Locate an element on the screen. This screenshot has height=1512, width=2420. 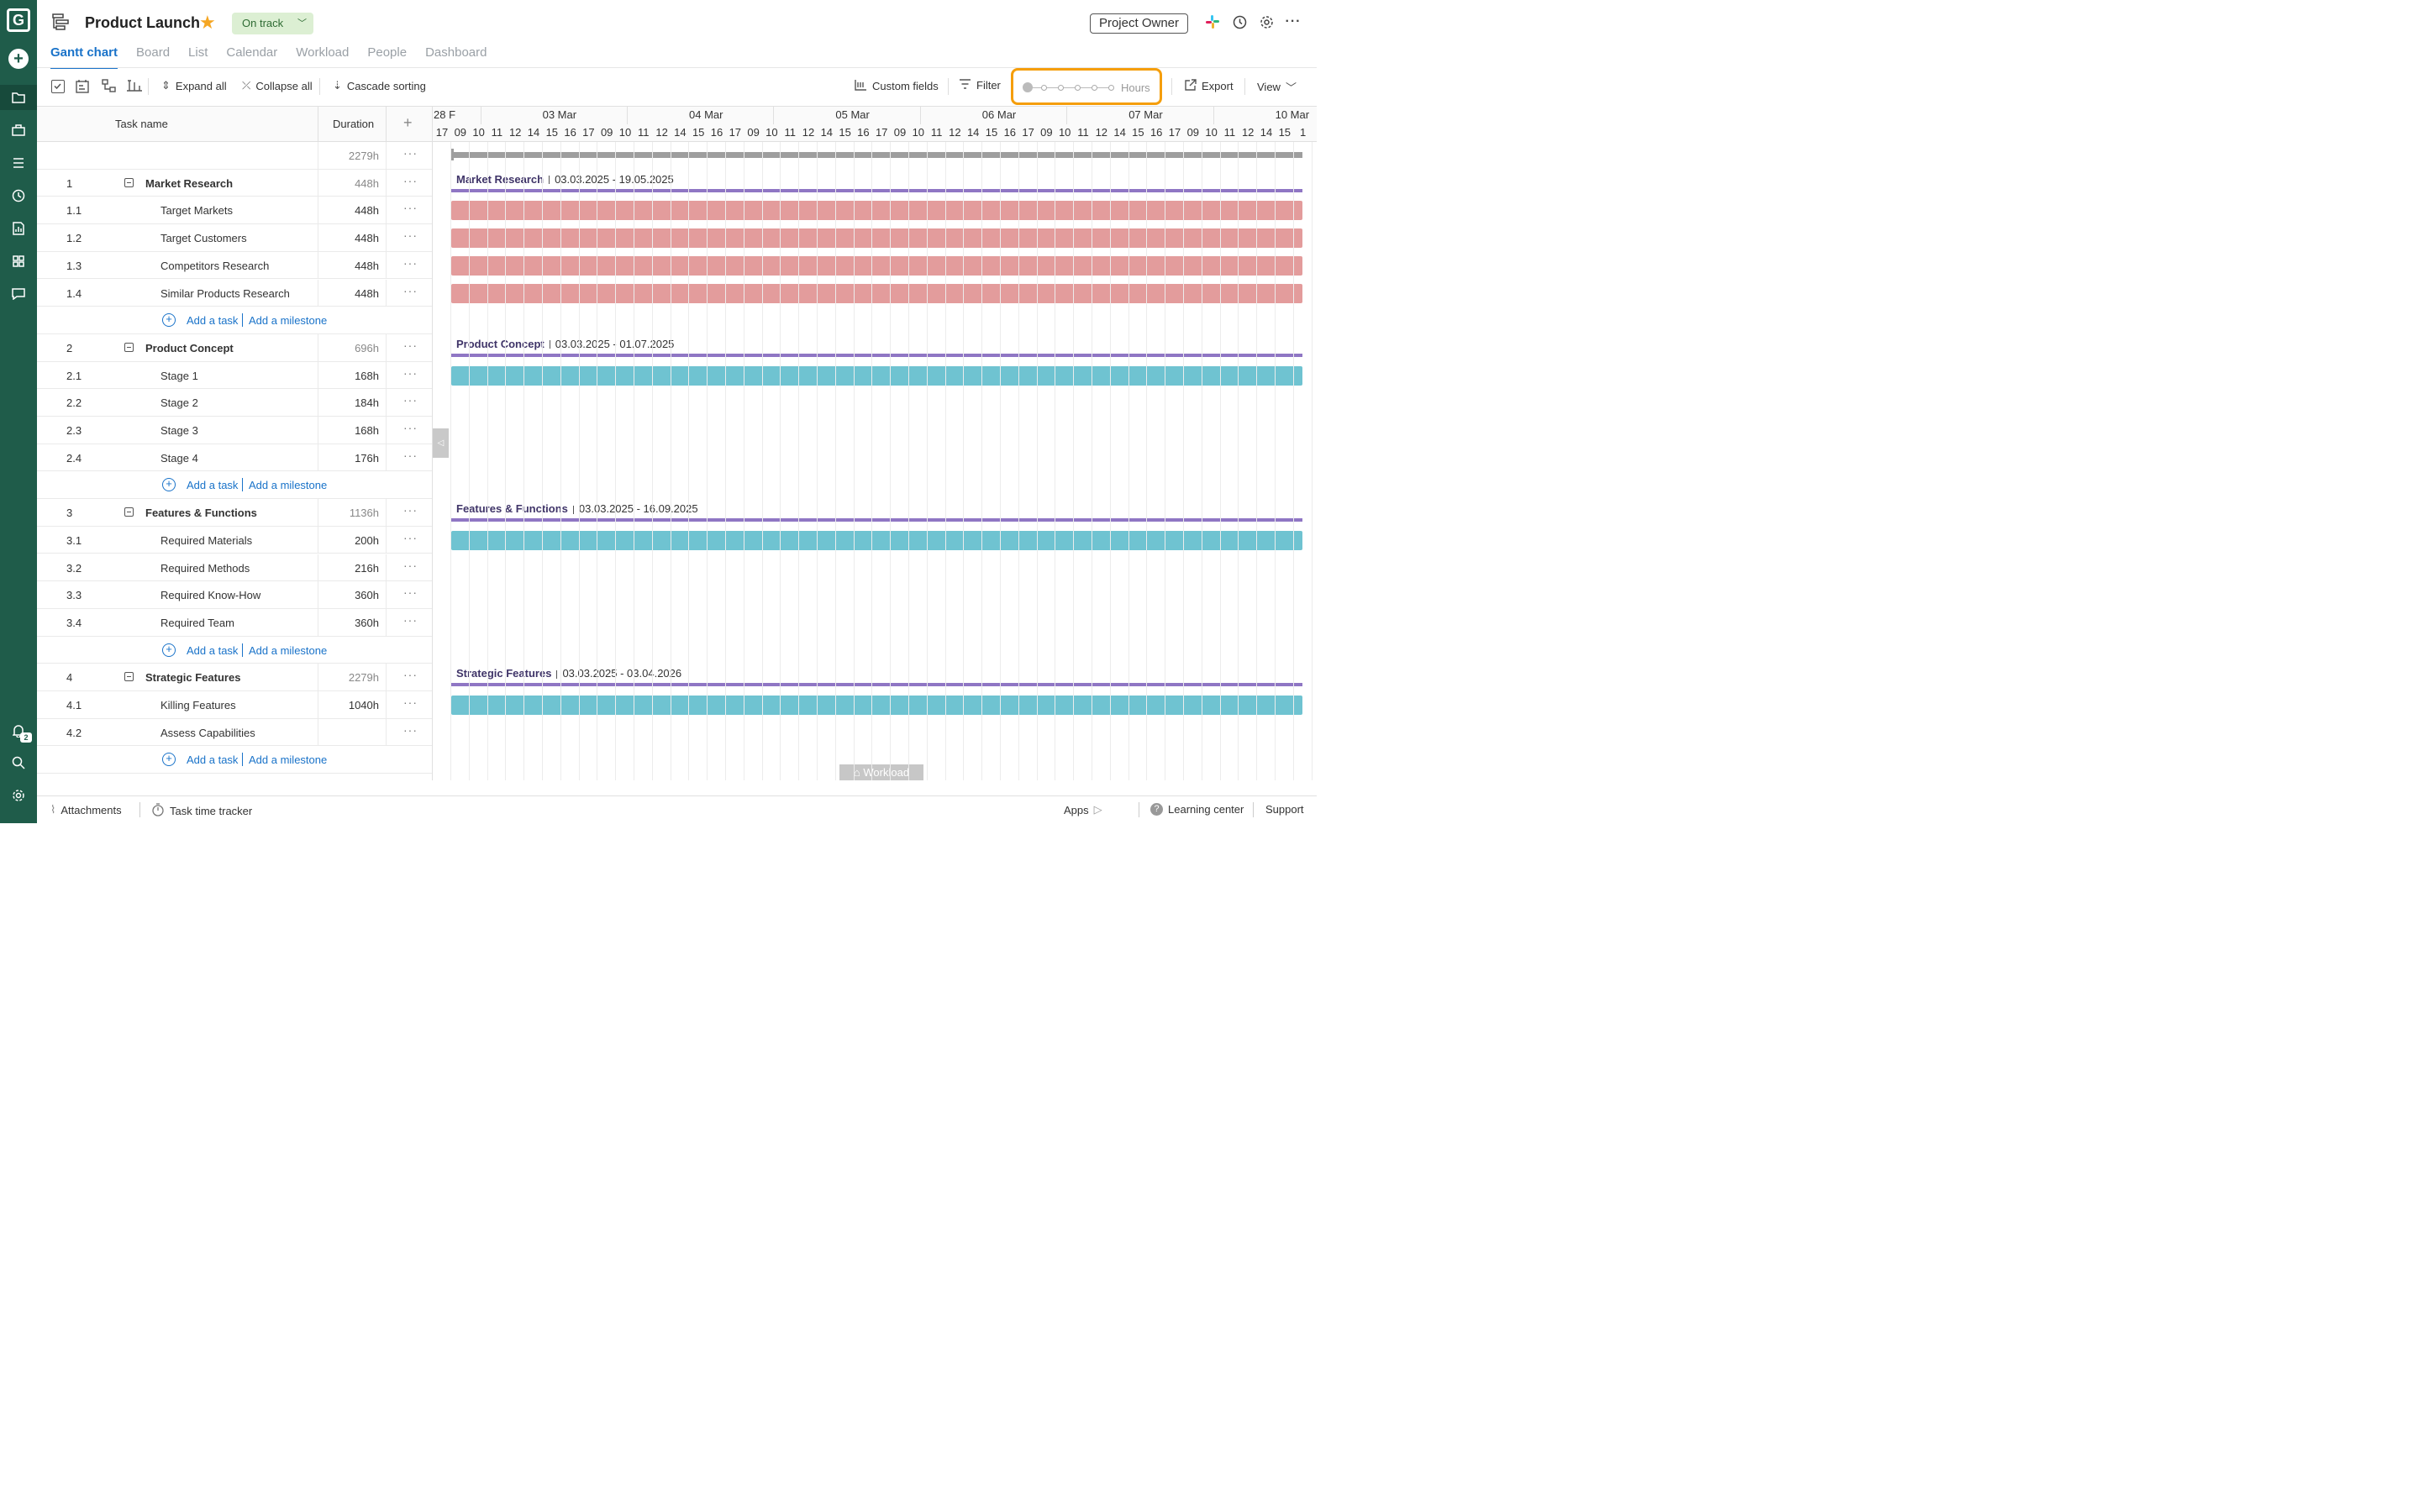
apps-link: Apps ▷ is located at coordinates (1085, 809).